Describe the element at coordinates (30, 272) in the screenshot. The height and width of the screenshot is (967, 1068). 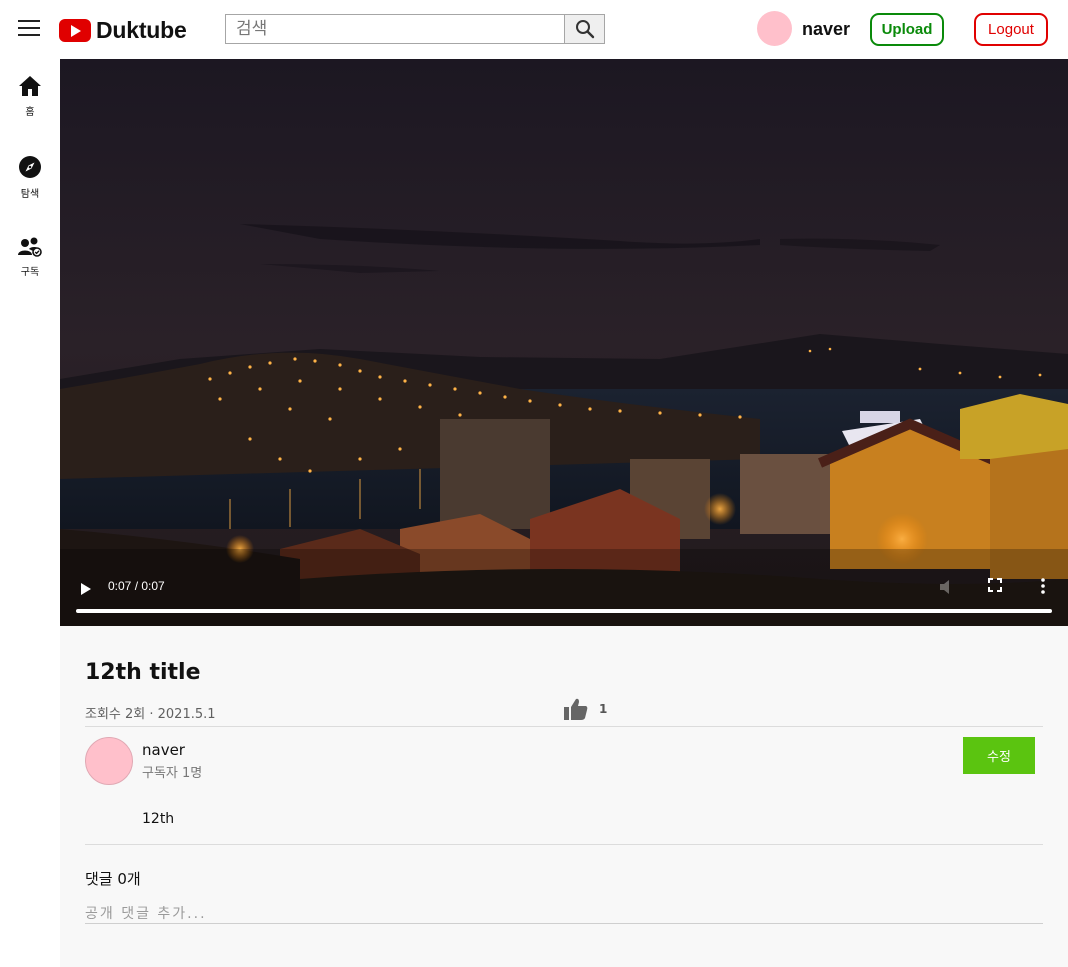
I see `sidebar-item-label: 구독` at that location.